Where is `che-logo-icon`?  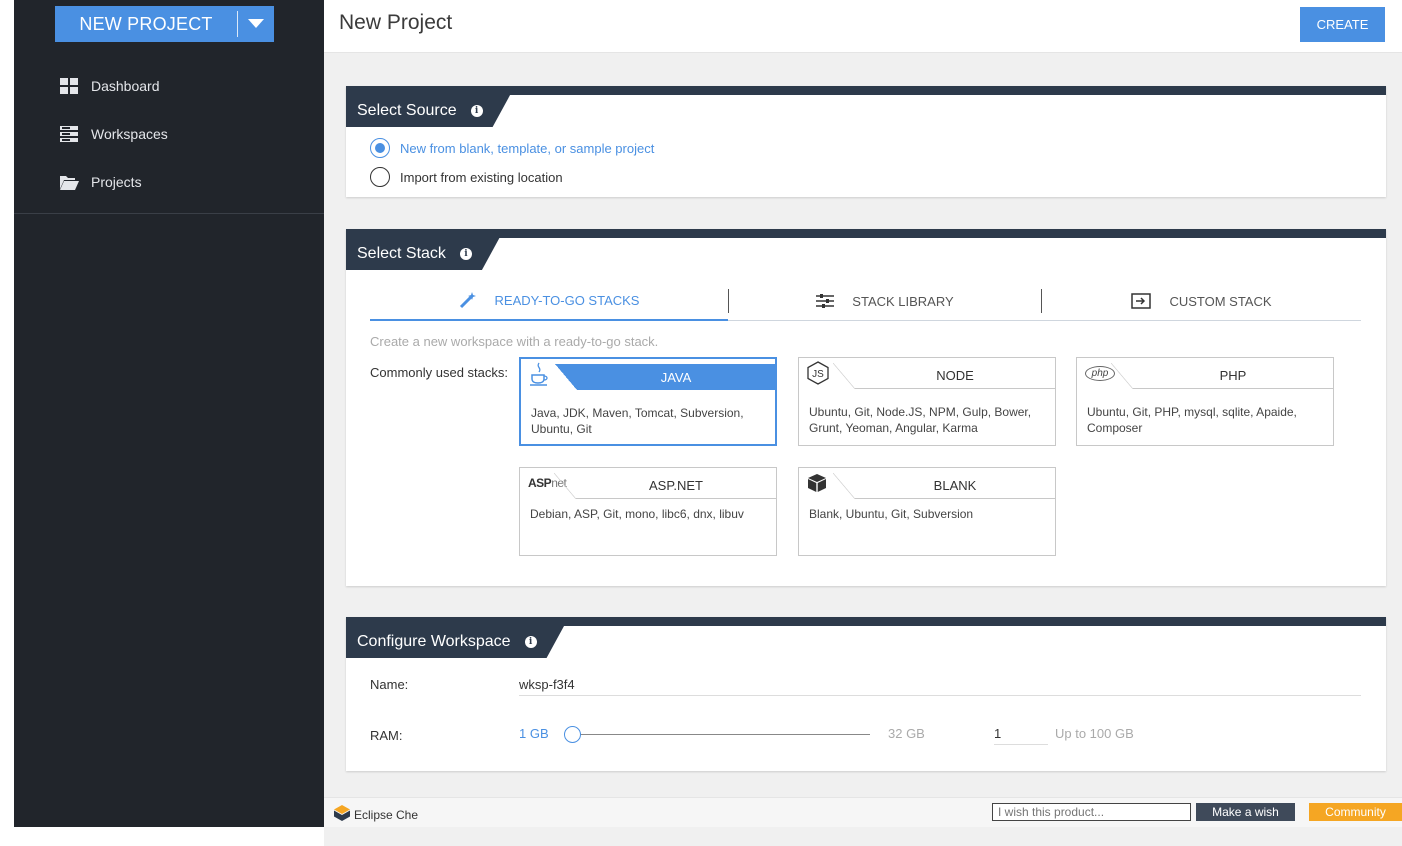
che-logo-icon is located at coordinates (342, 814).